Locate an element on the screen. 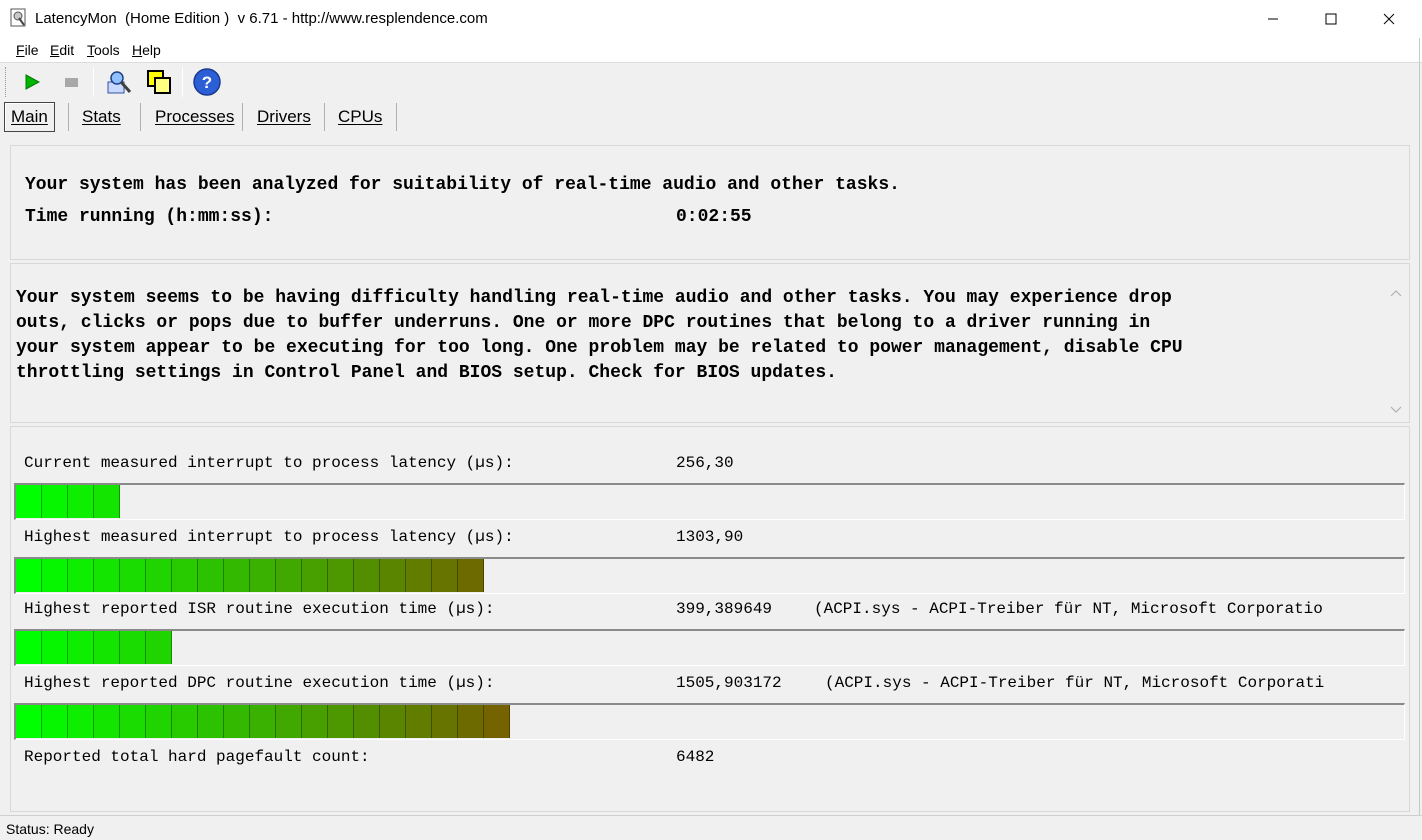  help-button: ? is located at coordinates (207, 82).